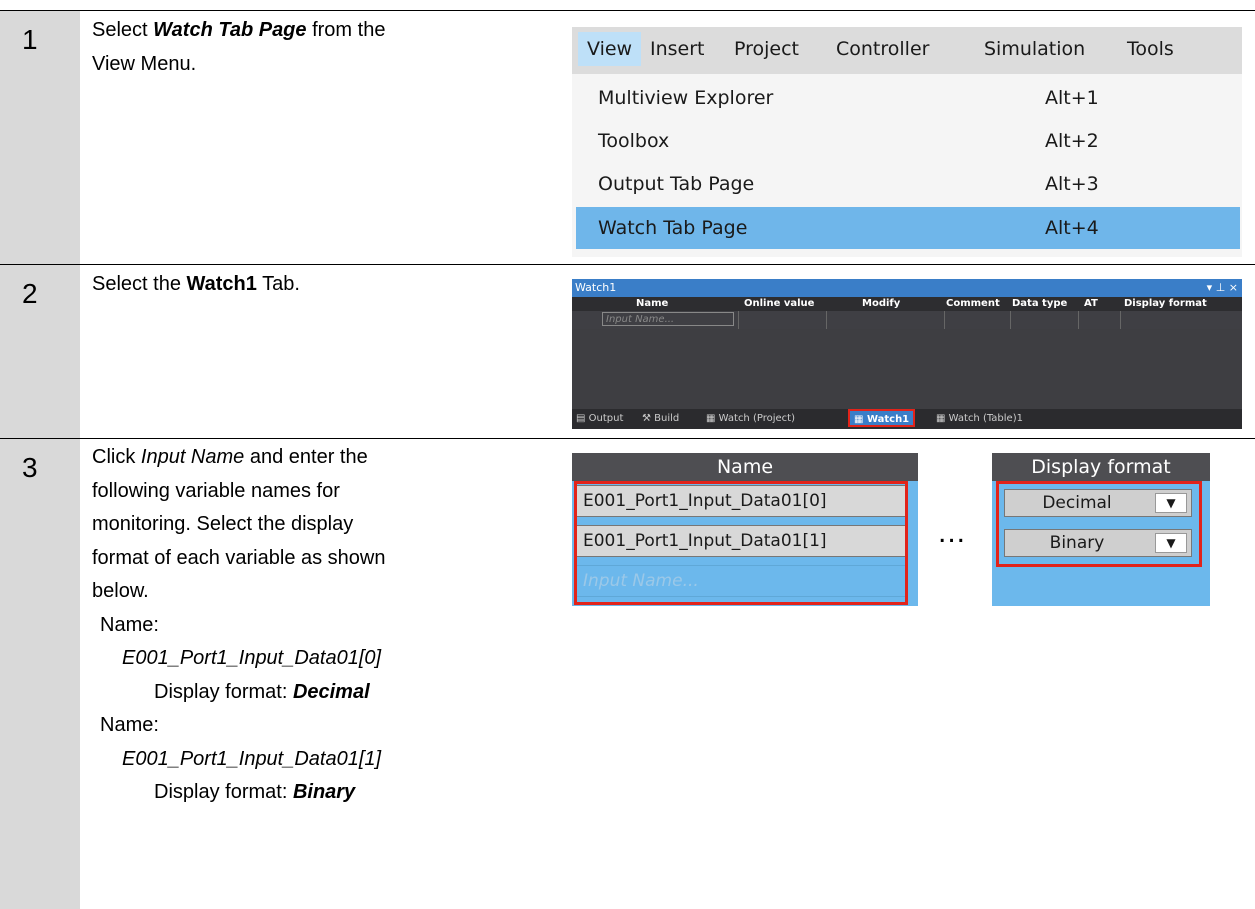 The width and height of the screenshot is (1255, 909). What do you see at coordinates (278, 284) in the screenshot?
I see `step2-text: Tab.` at bounding box center [278, 284].